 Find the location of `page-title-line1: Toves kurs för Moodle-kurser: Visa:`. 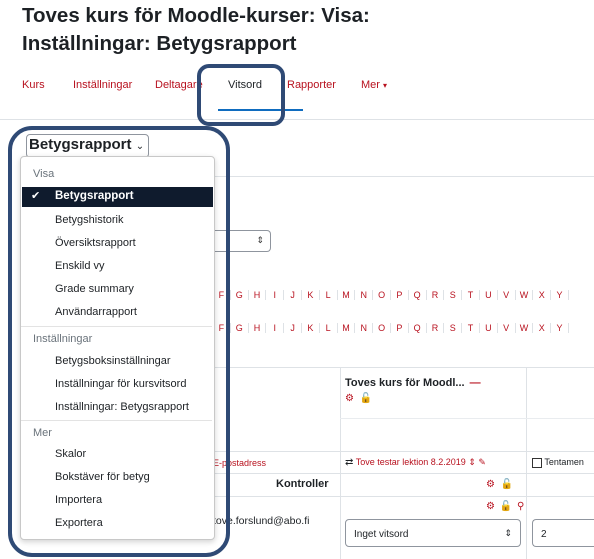

page-title-line1: Toves kurs för Moodle-kurser: Visa: is located at coordinates (196, 15).